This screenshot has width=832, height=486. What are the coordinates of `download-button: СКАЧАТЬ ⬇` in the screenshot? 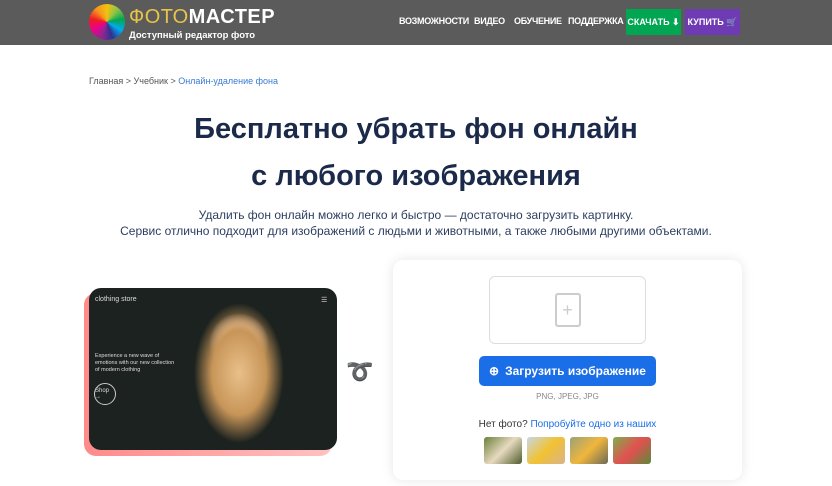 It's located at (653, 22).